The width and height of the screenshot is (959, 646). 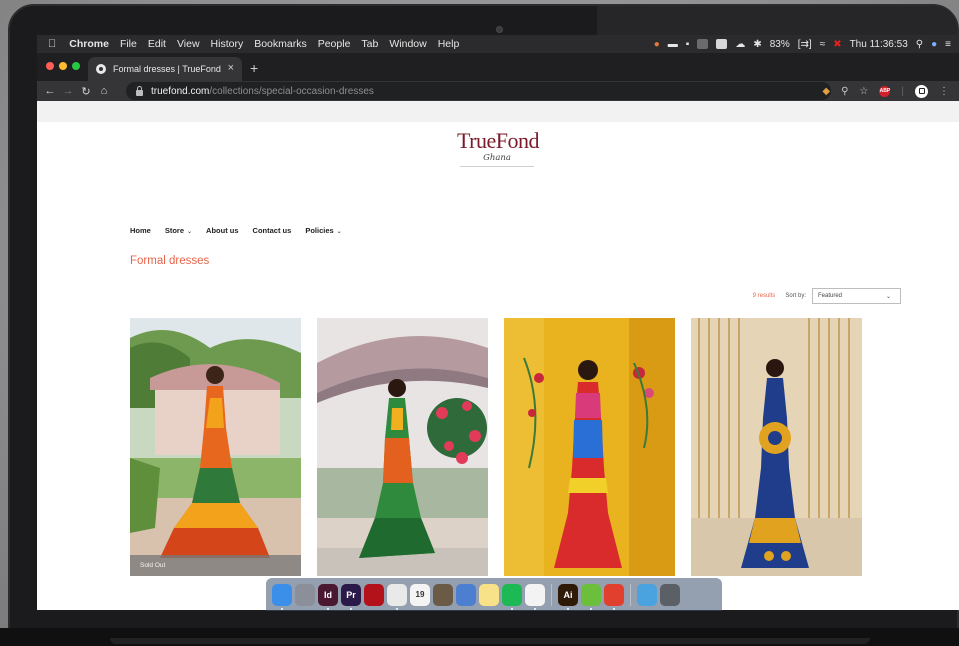 What do you see at coordinates (498, 140) in the screenshot?
I see `logo-wordmark: TrueFond` at bounding box center [498, 140].